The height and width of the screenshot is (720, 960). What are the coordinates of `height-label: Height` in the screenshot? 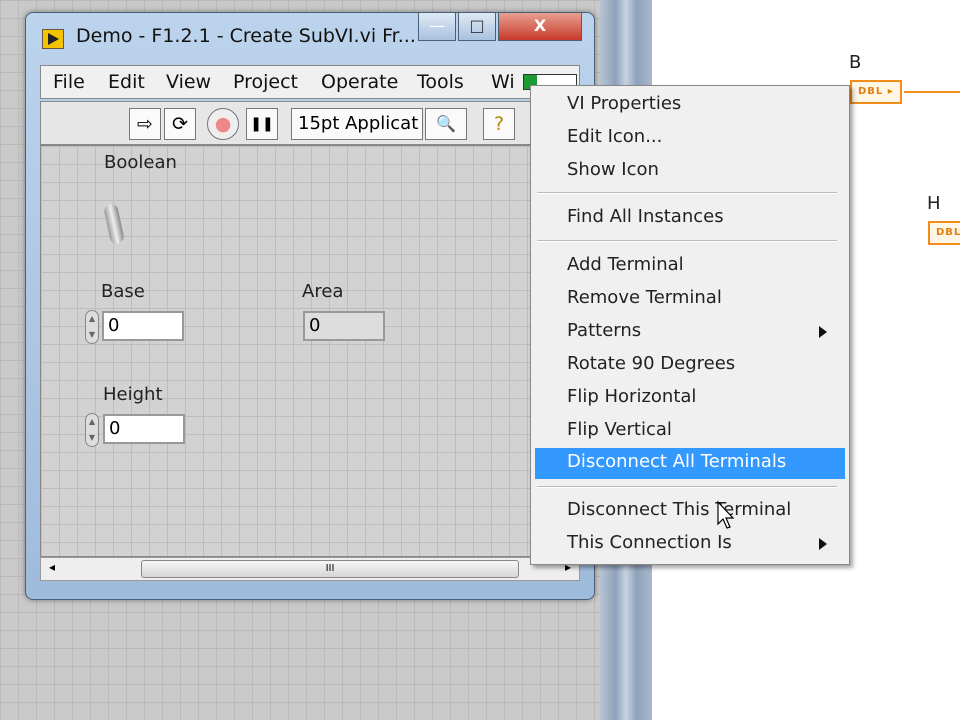 It's located at (133, 394).